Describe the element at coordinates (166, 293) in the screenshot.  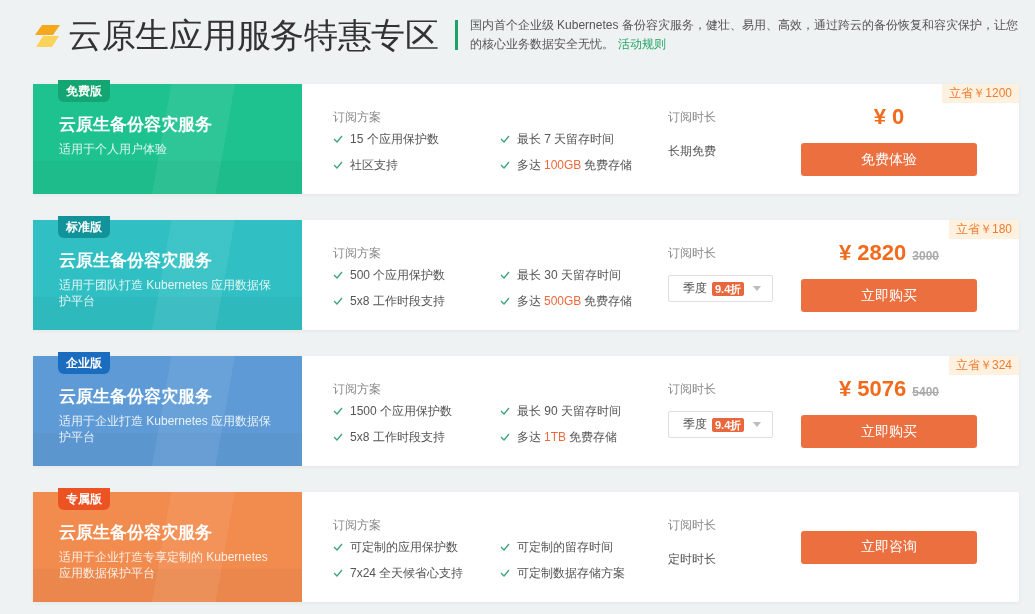
I see `plan-subtitle: 适用于团队打造 Kubernetes 应用数据保护平台` at that location.